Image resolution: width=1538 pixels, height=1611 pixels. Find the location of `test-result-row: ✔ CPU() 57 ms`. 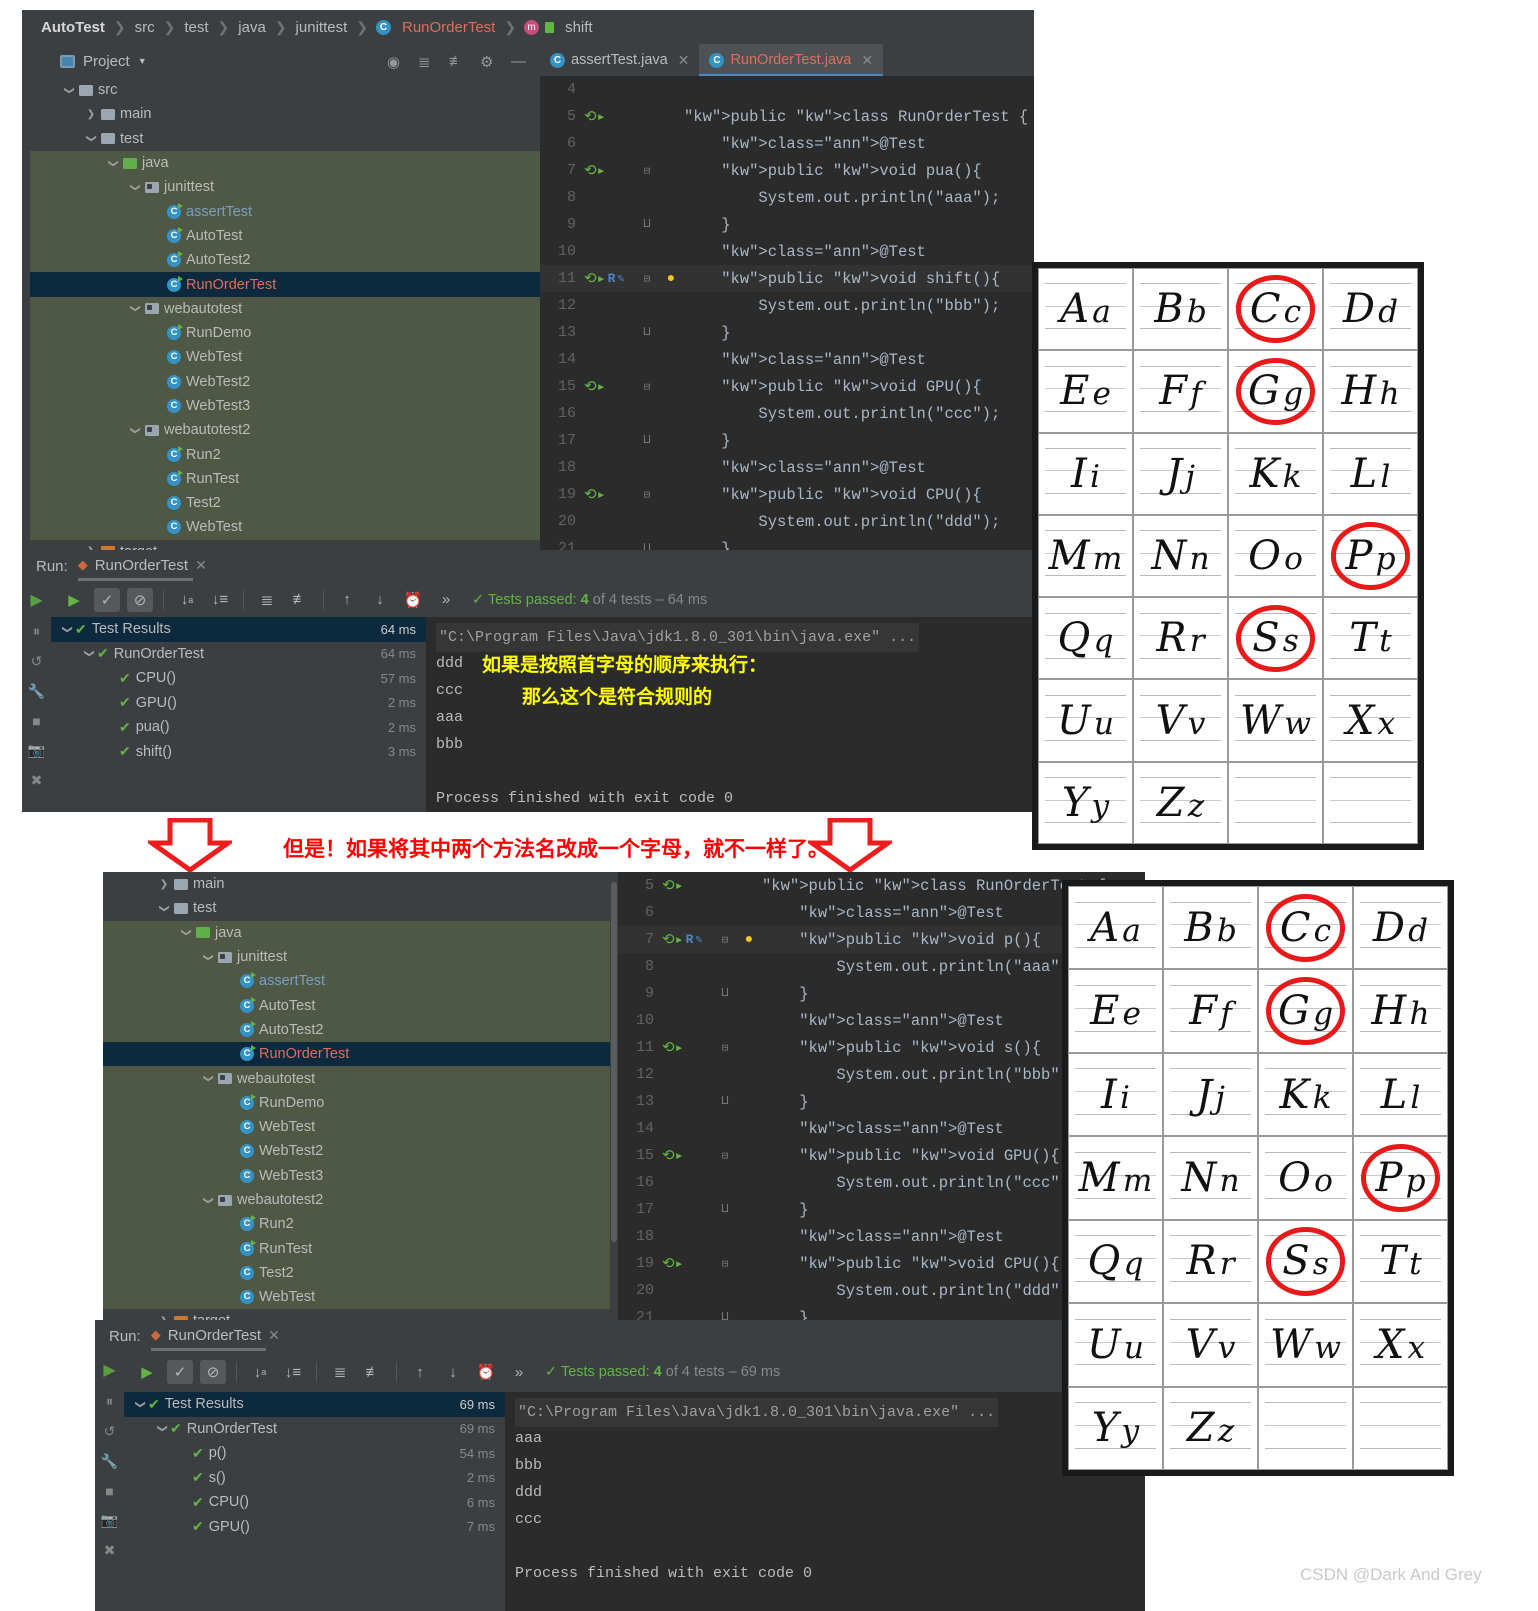

test-result-row: ✔ CPU() 57 ms is located at coordinates (238, 678).